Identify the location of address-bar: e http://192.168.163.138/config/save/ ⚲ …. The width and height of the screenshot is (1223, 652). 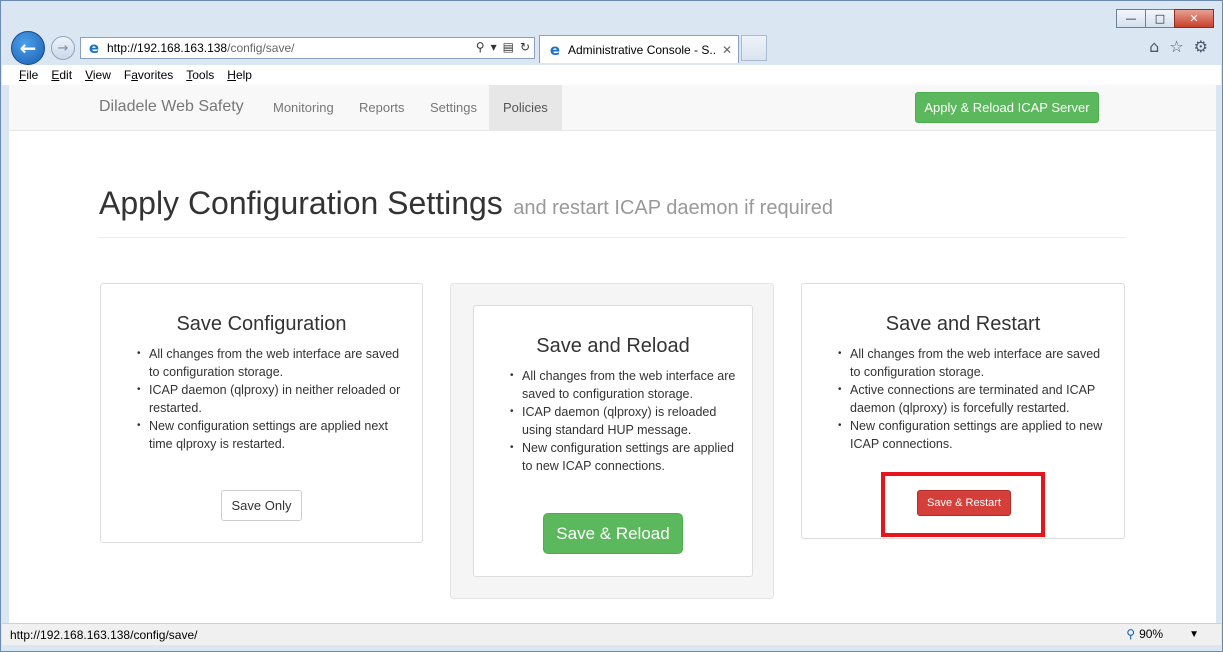
(307, 48).